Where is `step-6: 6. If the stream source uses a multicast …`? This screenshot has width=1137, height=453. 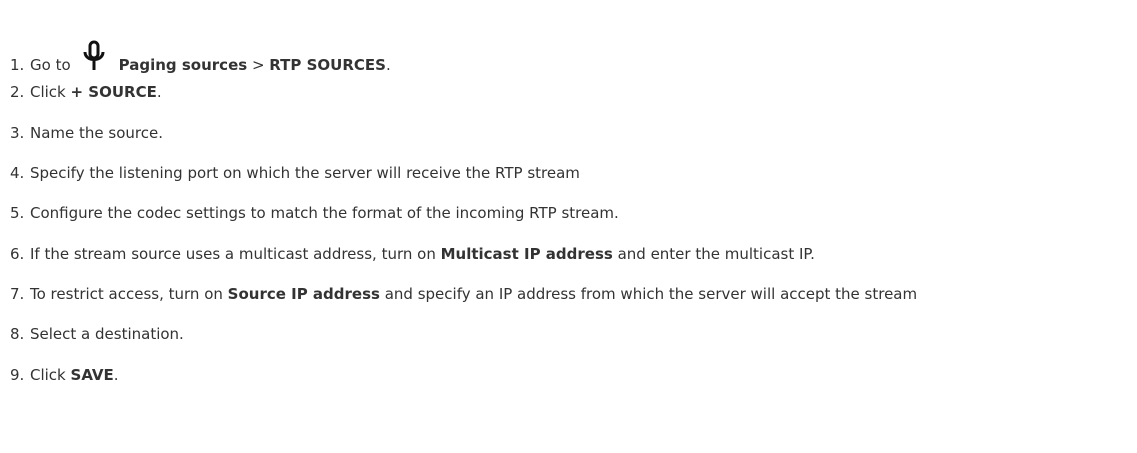
step-6: 6. If the stream source uses a multicast … is located at coordinates (407, 254).